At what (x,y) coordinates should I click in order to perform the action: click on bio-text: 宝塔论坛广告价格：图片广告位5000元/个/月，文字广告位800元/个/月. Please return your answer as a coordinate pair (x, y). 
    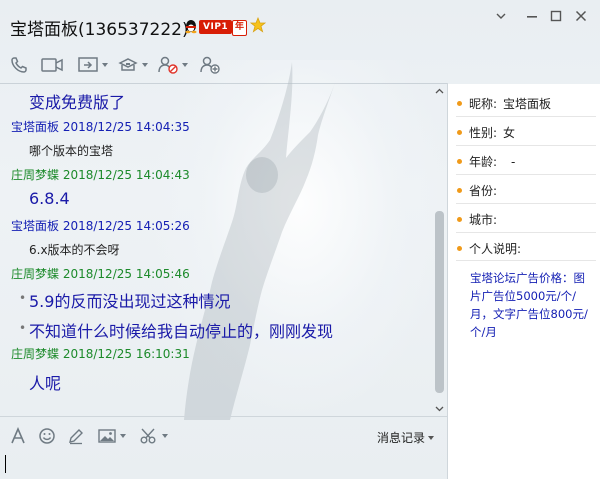
    Looking at the image, I should click on (529, 305).